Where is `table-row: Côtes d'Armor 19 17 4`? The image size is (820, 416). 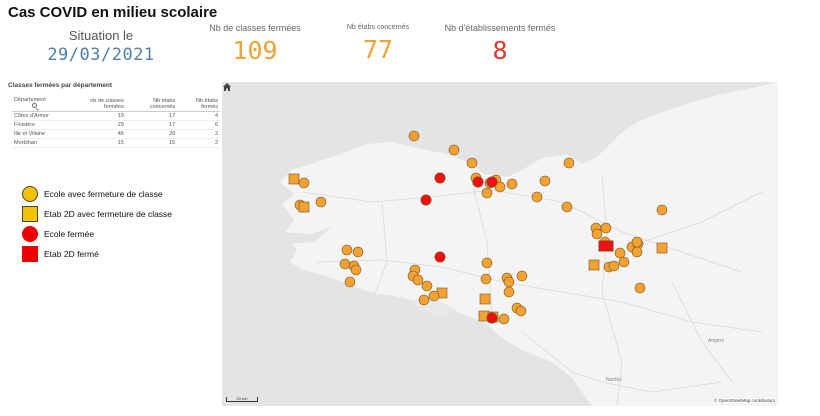
table-row: Côtes d'Armor 19 17 4 is located at coordinates (116, 116).